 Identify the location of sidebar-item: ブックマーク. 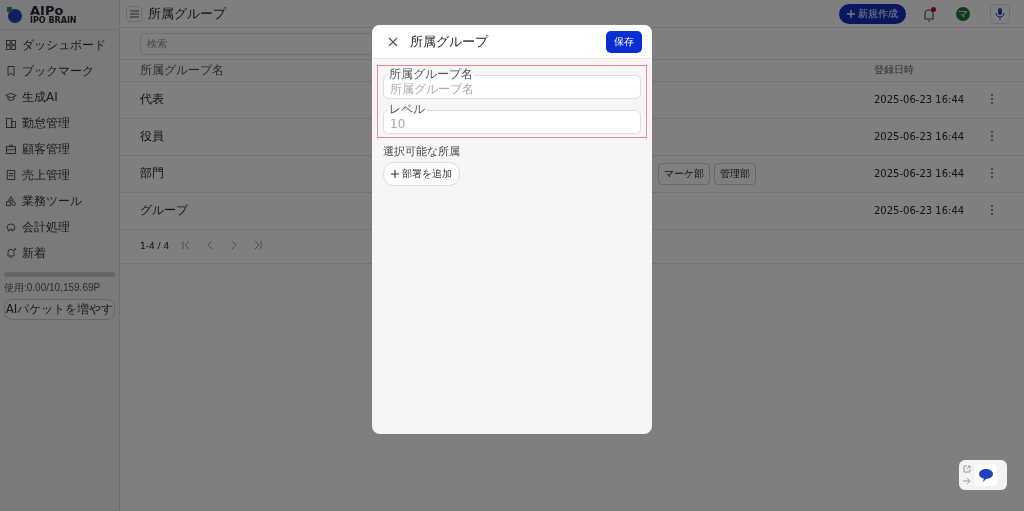
(59, 71).